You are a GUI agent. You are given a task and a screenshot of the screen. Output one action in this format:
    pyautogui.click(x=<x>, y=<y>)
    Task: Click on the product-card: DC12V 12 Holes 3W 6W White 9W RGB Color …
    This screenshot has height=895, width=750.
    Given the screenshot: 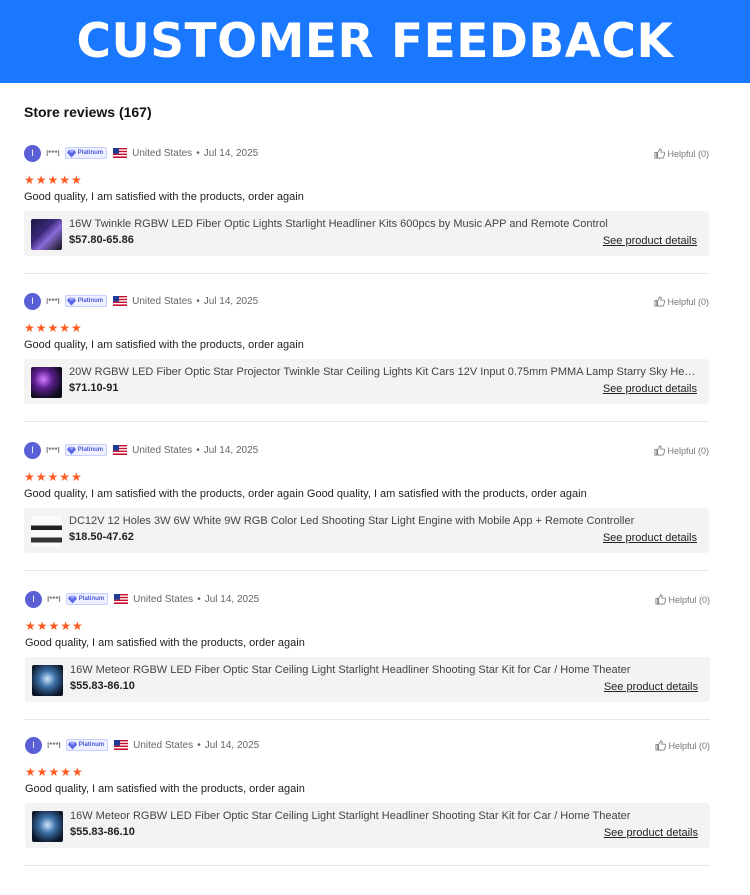 What is the action you would take?
    pyautogui.click(x=366, y=530)
    